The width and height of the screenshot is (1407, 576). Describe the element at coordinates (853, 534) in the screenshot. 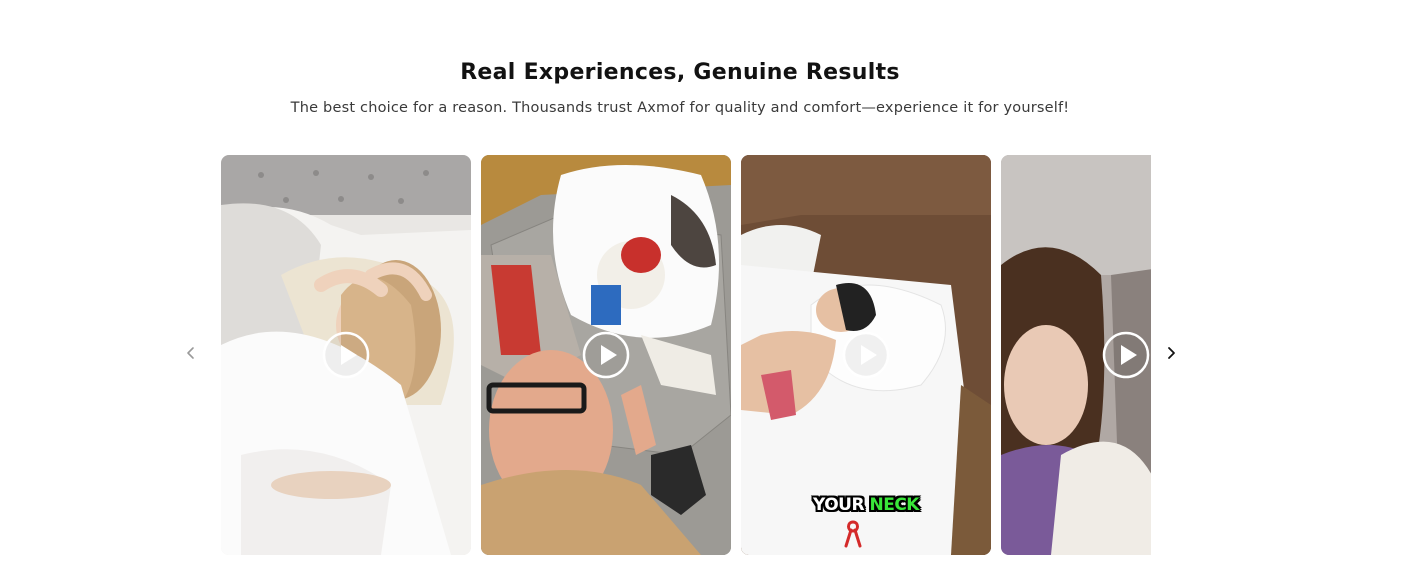

I see `ribbon-emoji-icon` at that location.